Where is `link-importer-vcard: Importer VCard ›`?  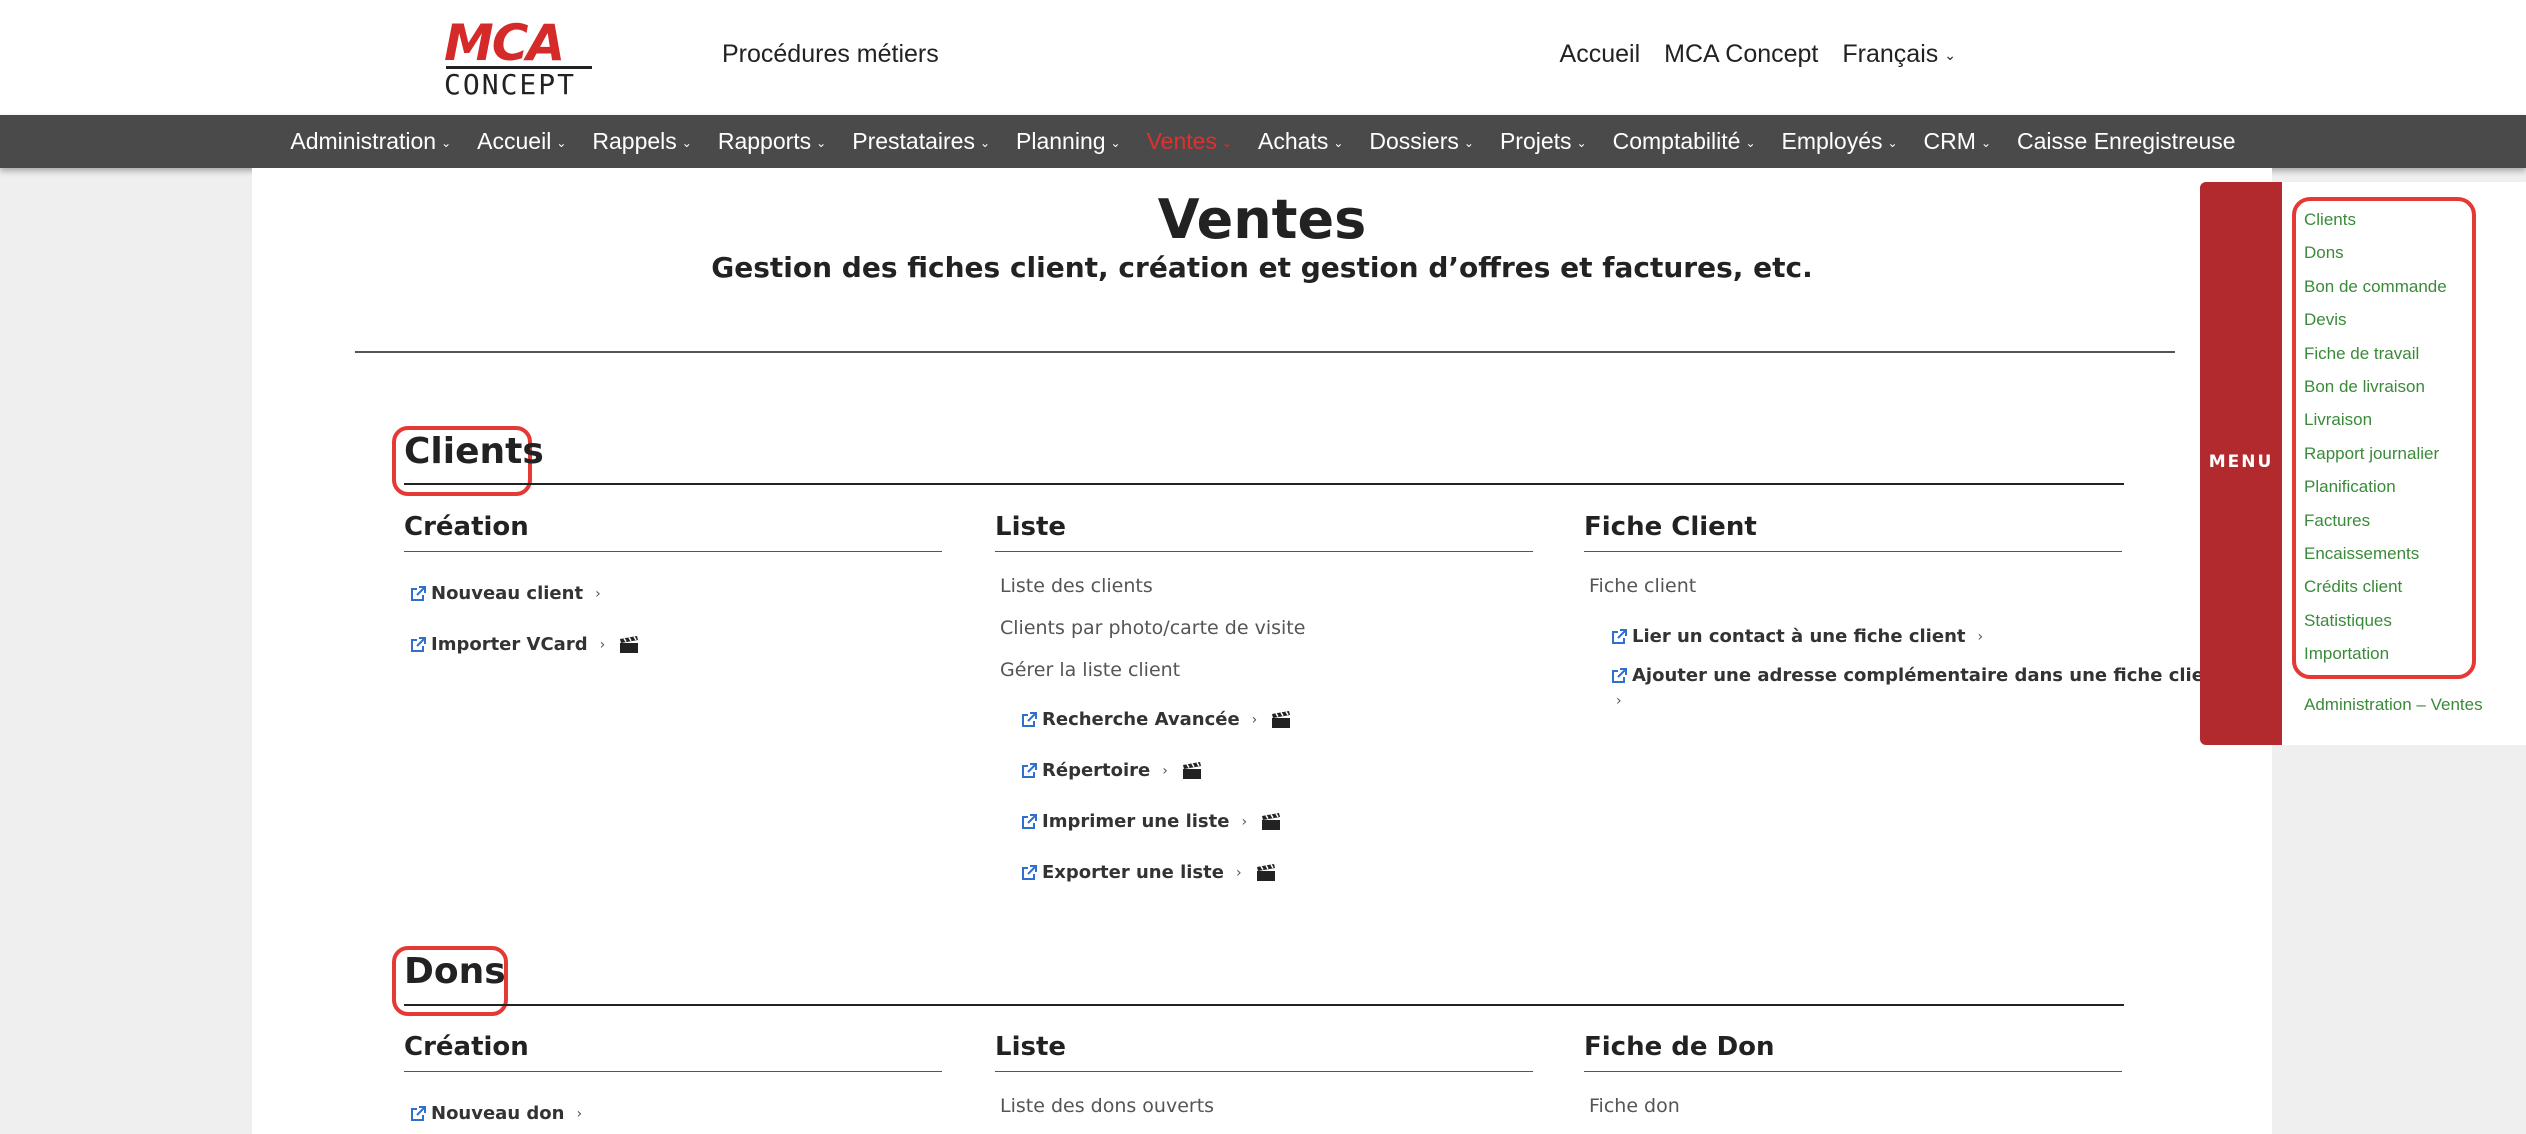 link-importer-vcard: Importer VCard › is located at coordinates (524, 644).